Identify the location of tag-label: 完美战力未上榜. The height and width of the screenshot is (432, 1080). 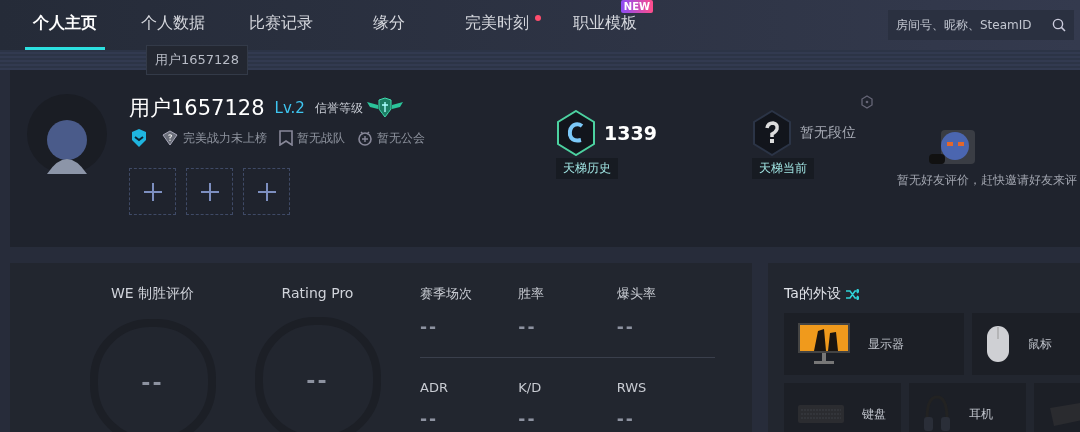
(225, 138).